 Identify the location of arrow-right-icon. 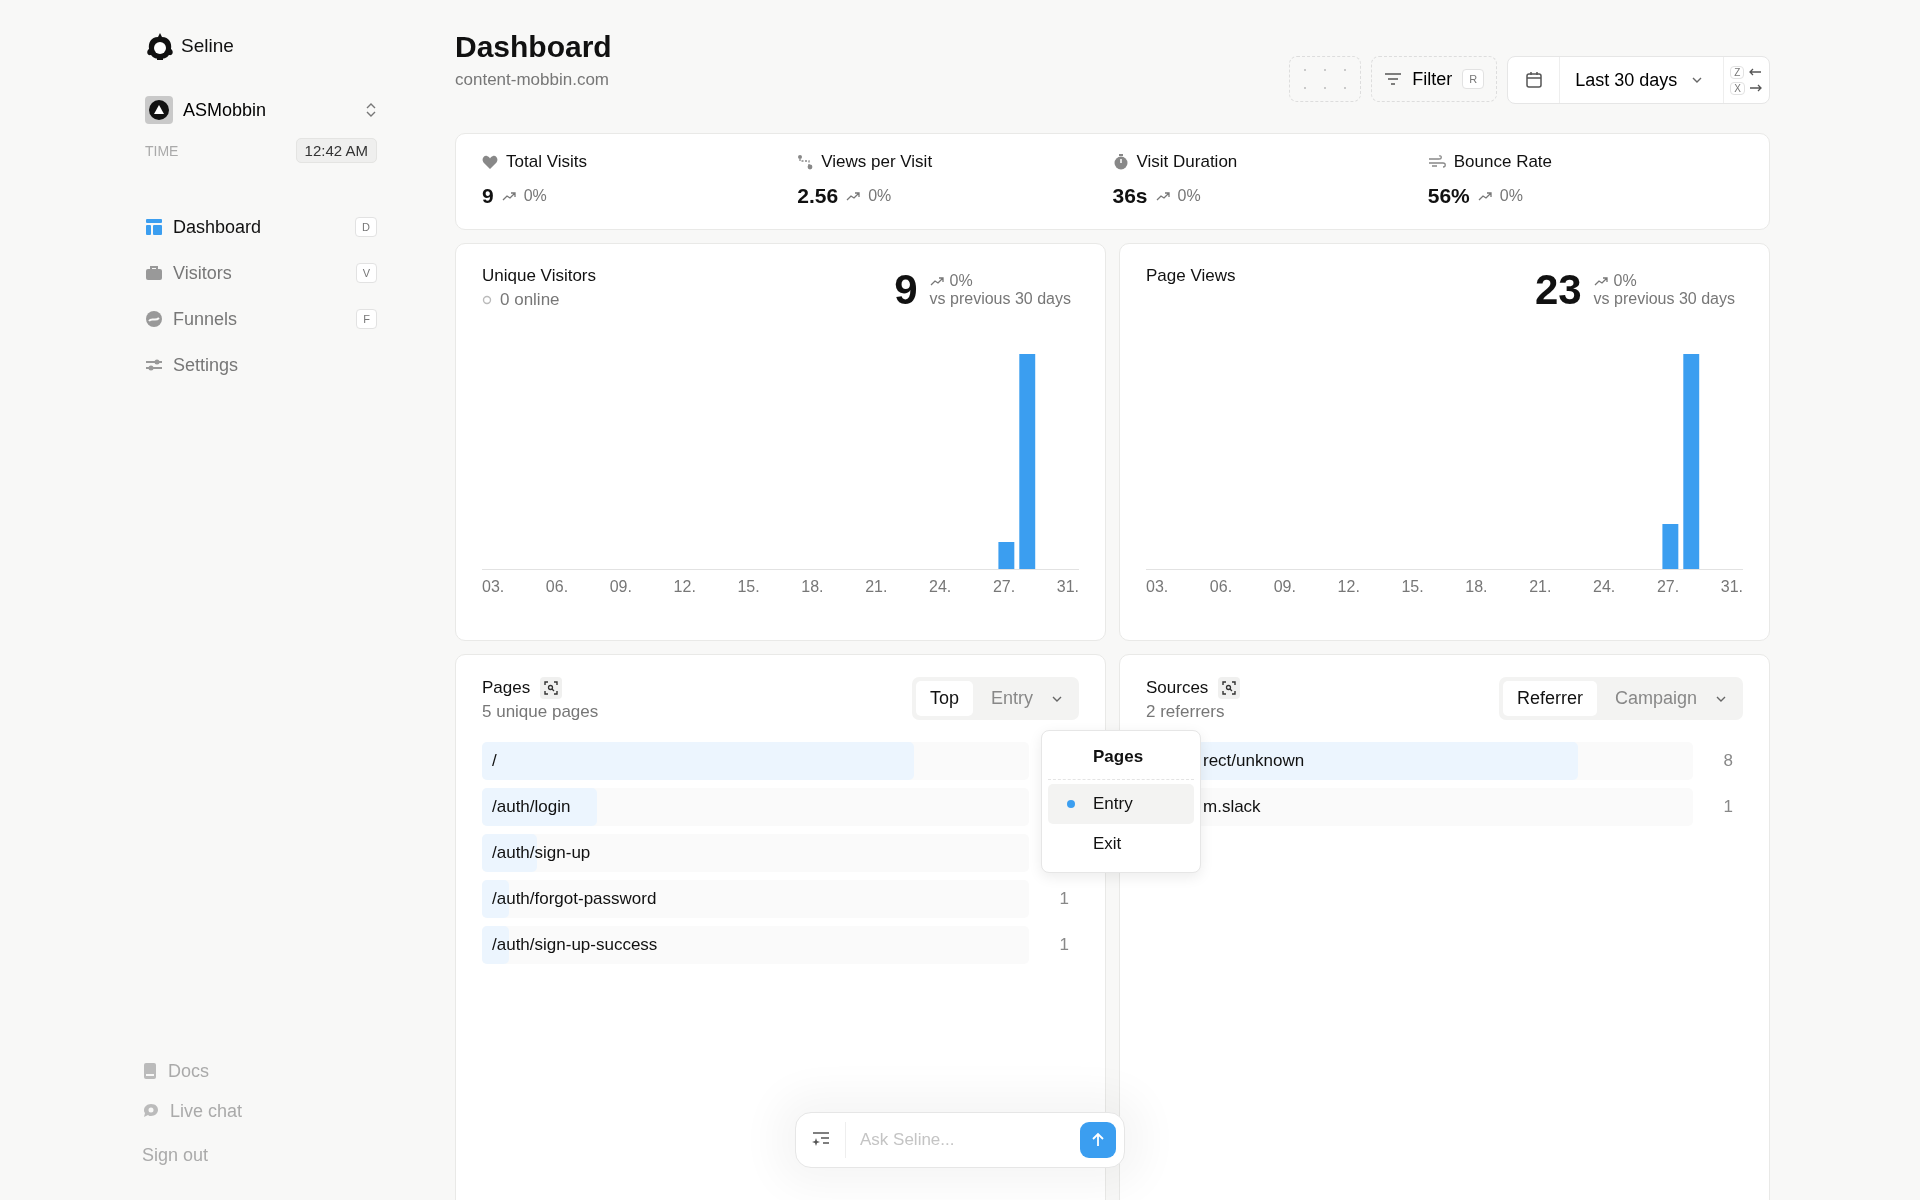
(1756, 88).